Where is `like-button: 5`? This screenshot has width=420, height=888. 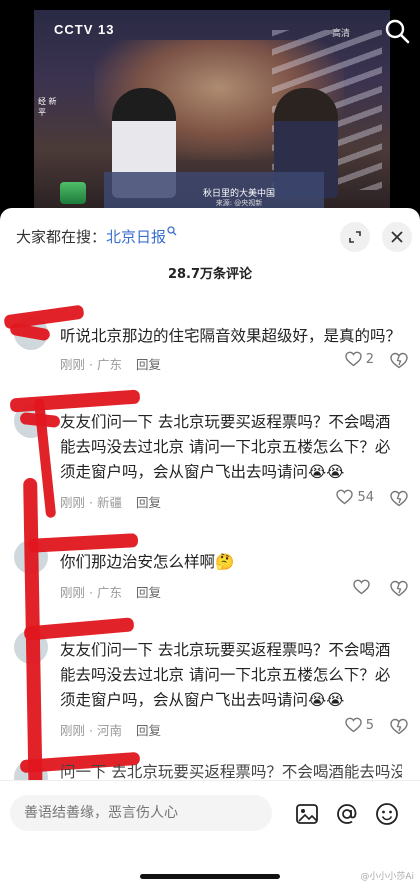 like-button: 5 is located at coordinates (359, 725).